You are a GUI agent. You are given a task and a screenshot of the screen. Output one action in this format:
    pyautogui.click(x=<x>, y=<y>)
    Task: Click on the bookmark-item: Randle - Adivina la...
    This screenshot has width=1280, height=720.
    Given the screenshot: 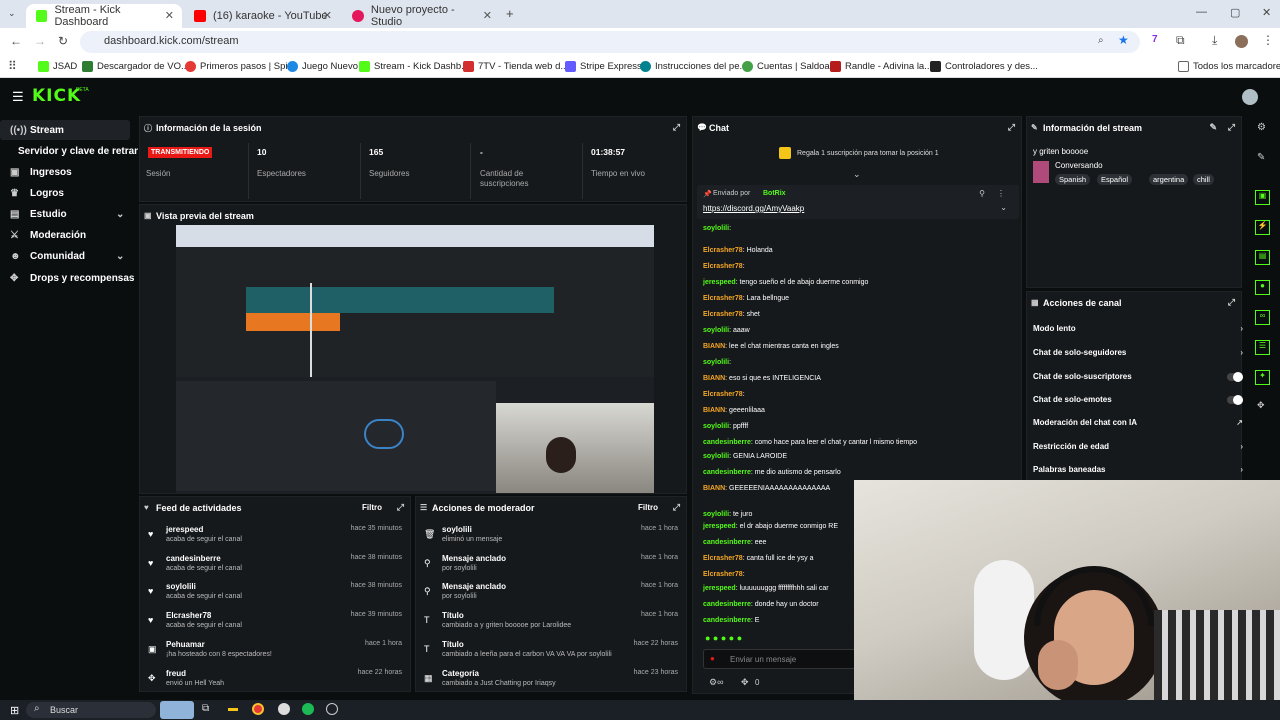 What is the action you would take?
    pyautogui.click(x=881, y=66)
    